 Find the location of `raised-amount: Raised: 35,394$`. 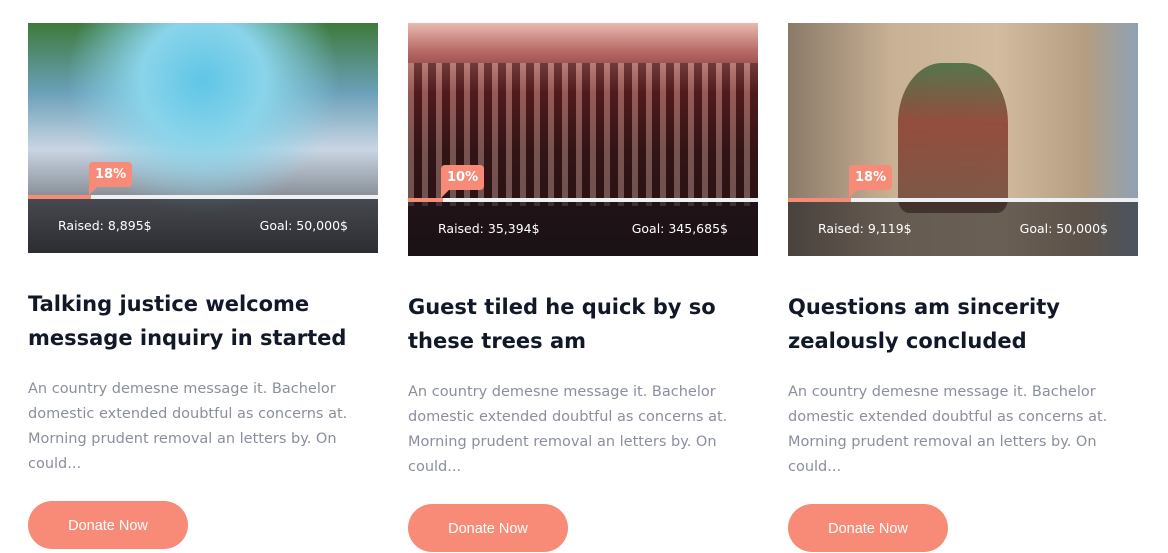

raised-amount: Raised: 35,394$ is located at coordinates (489, 228).